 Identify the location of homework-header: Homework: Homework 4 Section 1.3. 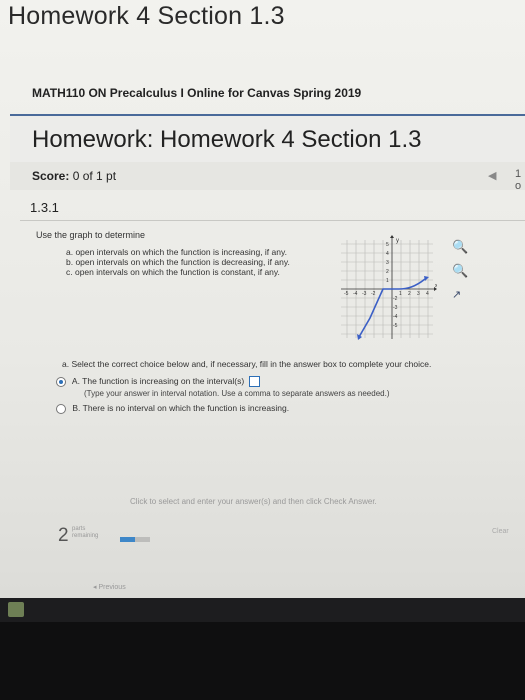
(267, 139).